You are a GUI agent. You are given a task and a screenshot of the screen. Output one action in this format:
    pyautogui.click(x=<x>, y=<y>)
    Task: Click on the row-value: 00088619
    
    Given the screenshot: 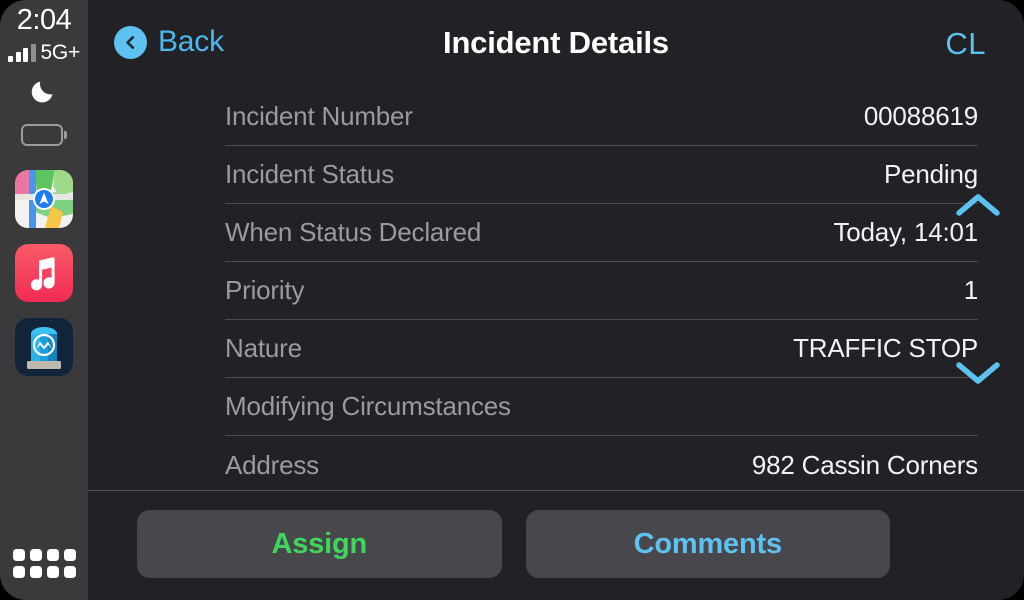 What is the action you would take?
    pyautogui.click(x=920, y=116)
    